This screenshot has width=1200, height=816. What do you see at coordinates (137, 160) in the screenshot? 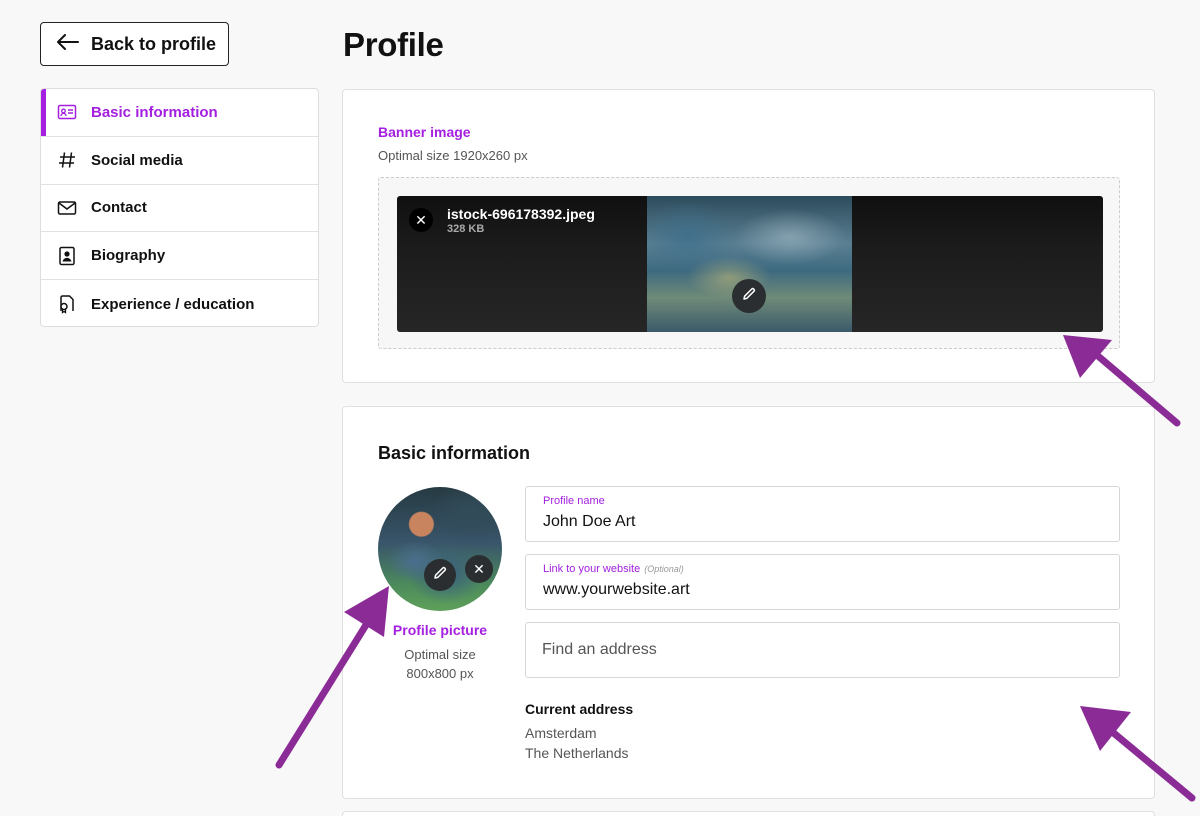
I see `sidebar-item-label: Social media` at bounding box center [137, 160].